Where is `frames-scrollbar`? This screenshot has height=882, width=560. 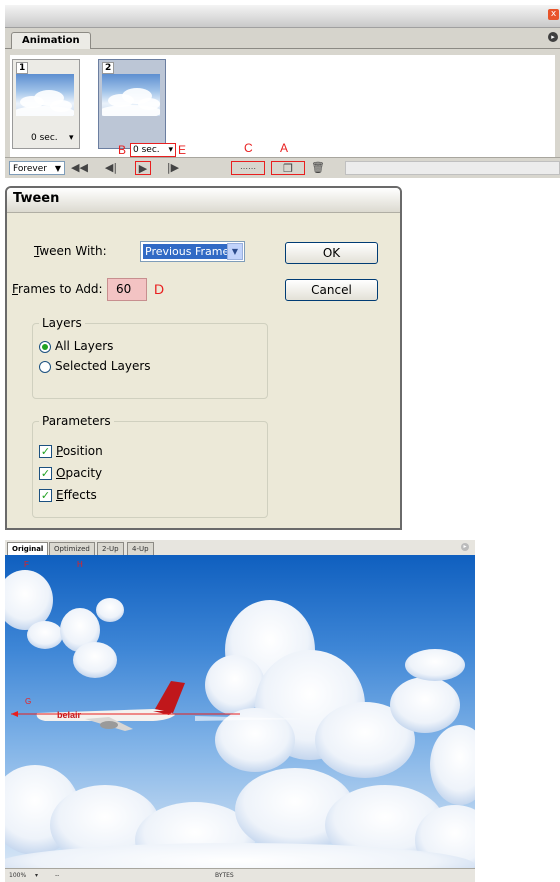 frames-scrollbar is located at coordinates (452, 168).